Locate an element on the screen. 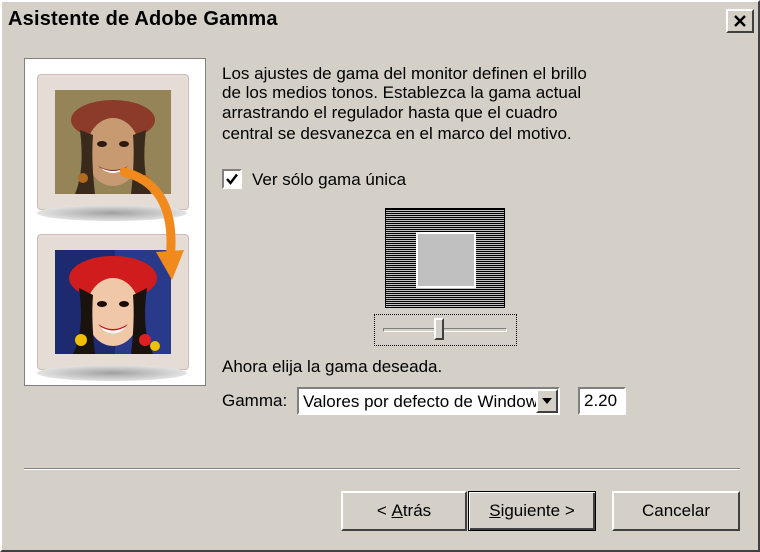  curved-arrow-icon is located at coordinates (152, 223).